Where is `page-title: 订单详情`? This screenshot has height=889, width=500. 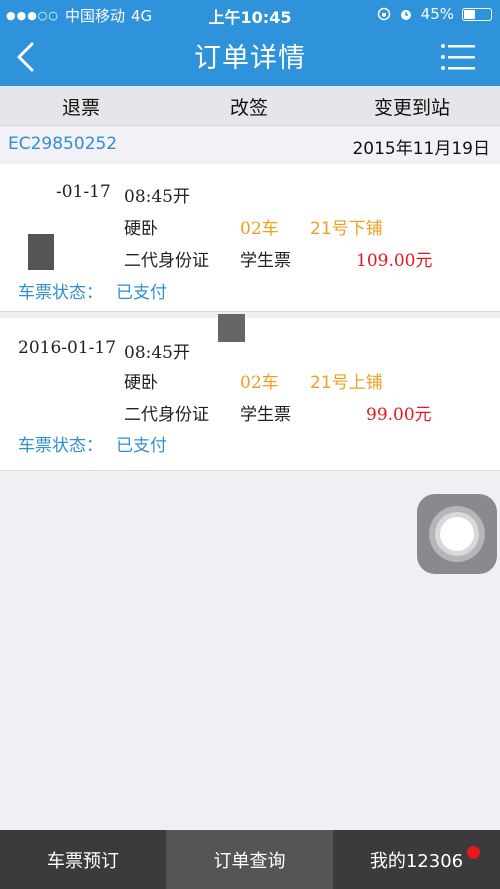
page-title: 订单详情 is located at coordinates (250, 58).